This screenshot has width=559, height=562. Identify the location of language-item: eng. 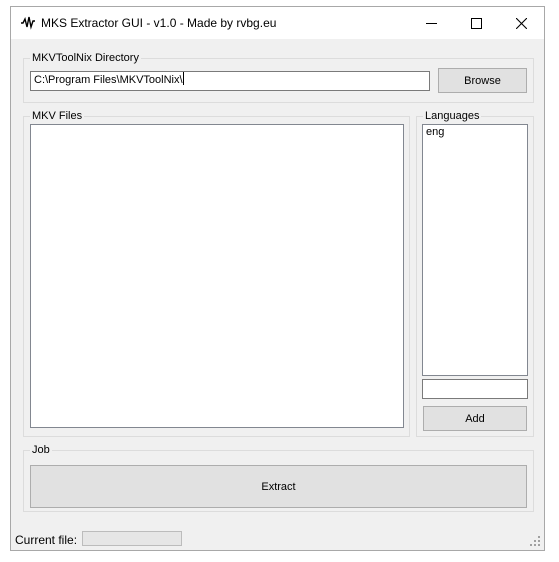
(475, 132).